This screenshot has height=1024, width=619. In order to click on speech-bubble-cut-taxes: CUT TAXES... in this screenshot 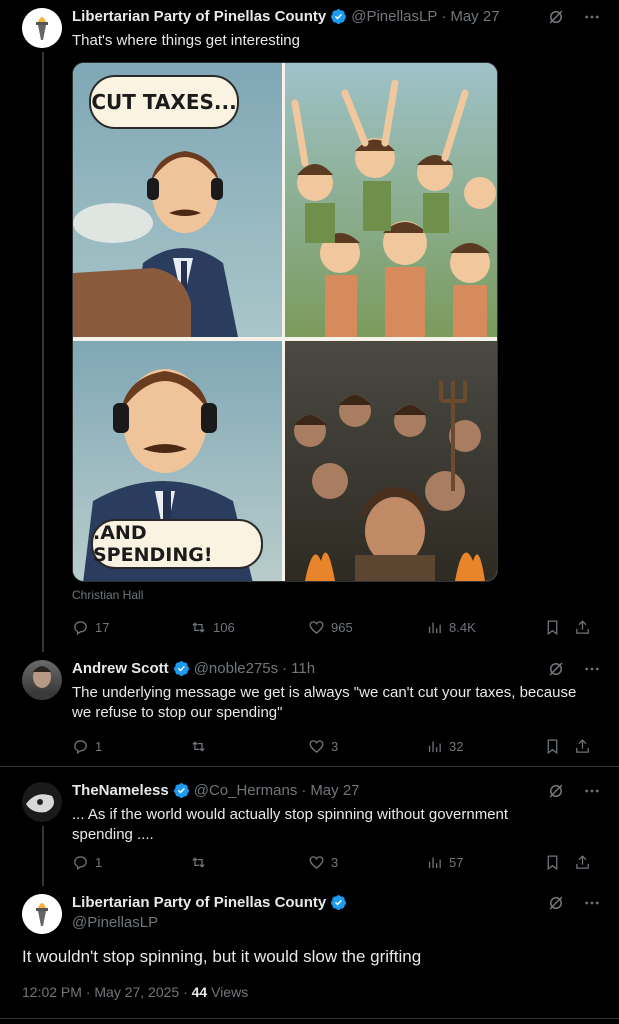, I will do `click(164, 102)`.